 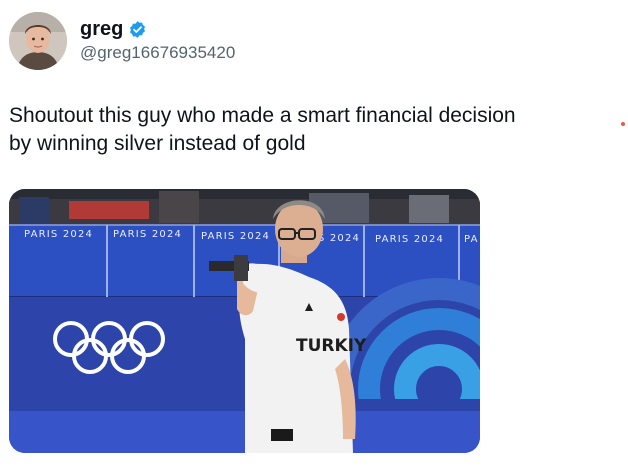 What do you see at coordinates (137, 29) in the screenshot?
I see `verified-badge-icon` at bounding box center [137, 29].